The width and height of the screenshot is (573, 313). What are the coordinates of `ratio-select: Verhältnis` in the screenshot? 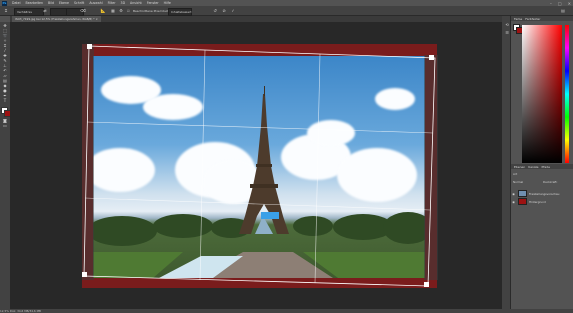 It's located at (29, 11).